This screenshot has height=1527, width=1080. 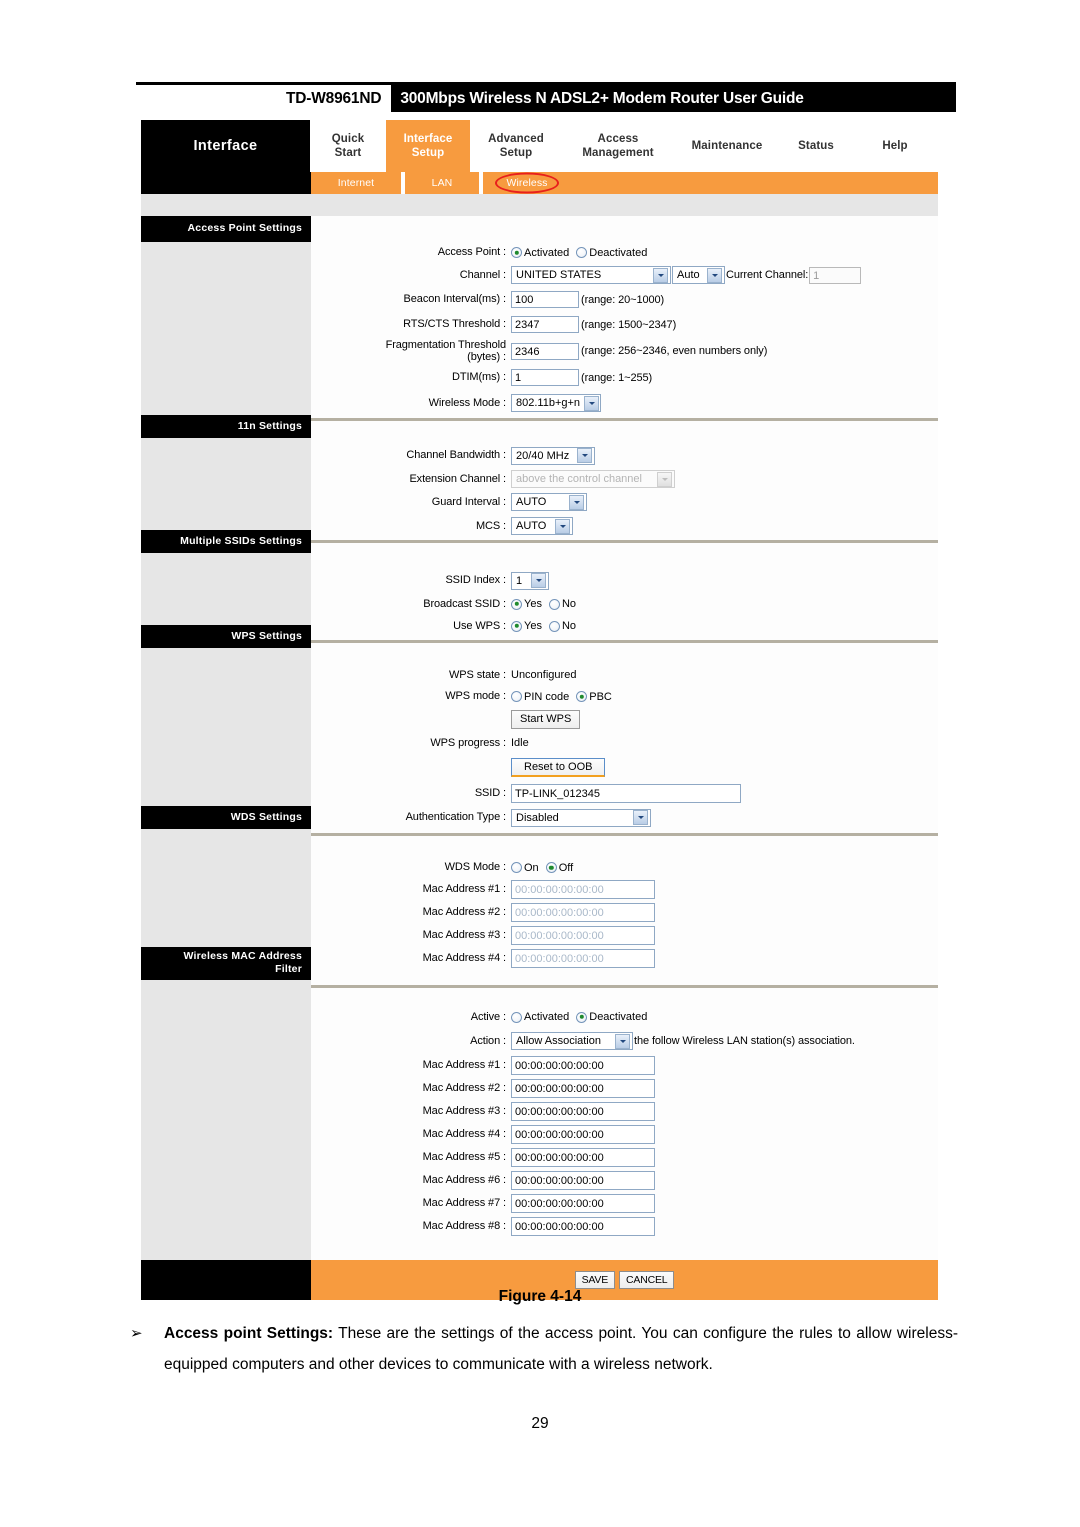 What do you see at coordinates (545, 299) in the screenshot?
I see `beacon-interval-input: 100` at bounding box center [545, 299].